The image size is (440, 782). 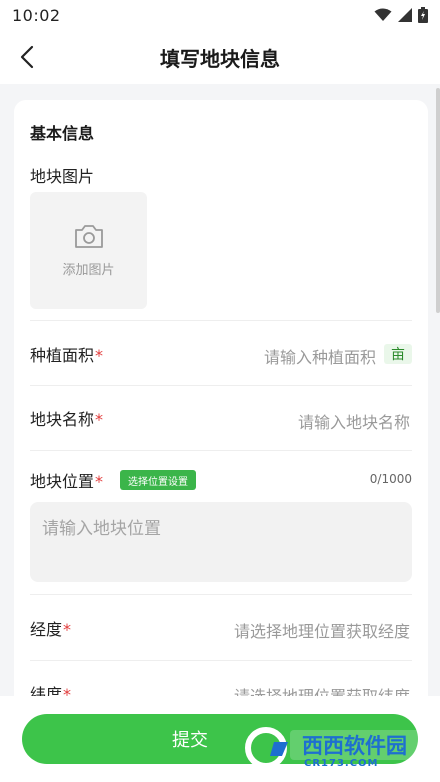 I want to click on nav-bar: 填写地块信息, so click(x=220, y=57).